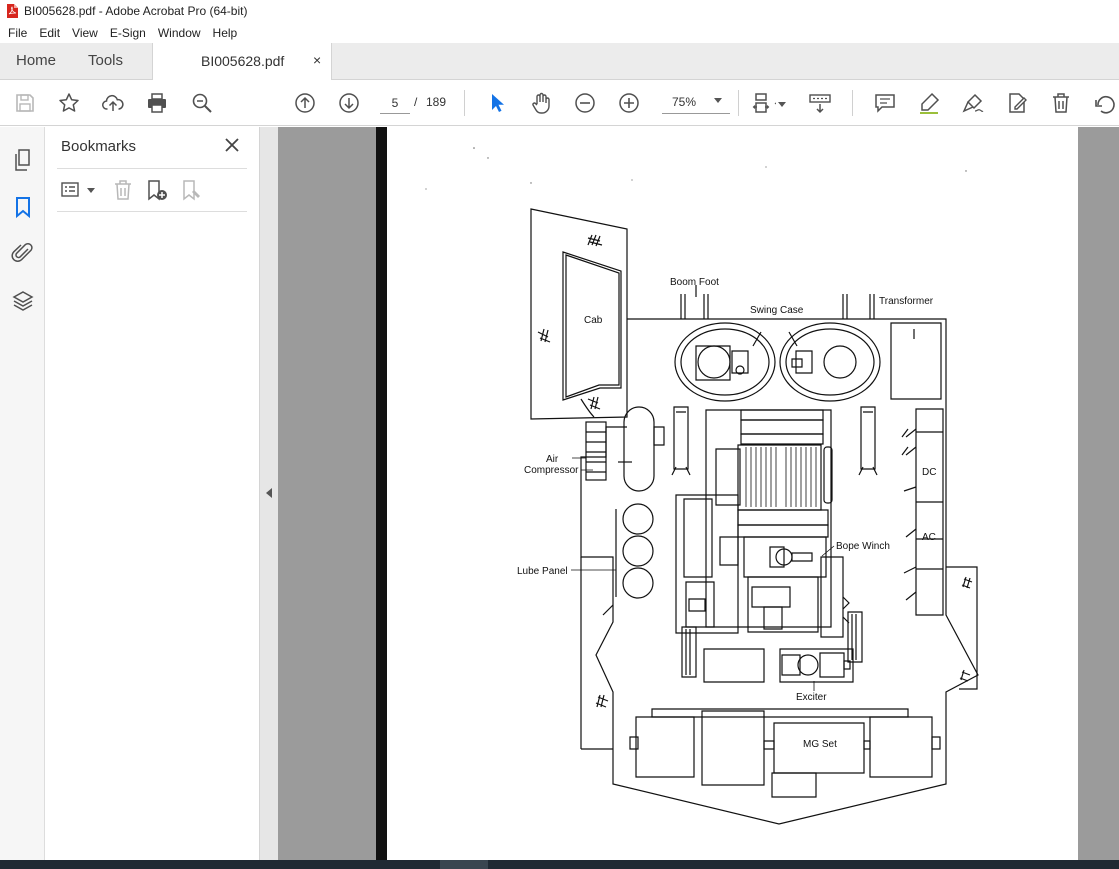  What do you see at coordinates (202, 103) in the screenshot?
I see `zoom-search-icon` at bounding box center [202, 103].